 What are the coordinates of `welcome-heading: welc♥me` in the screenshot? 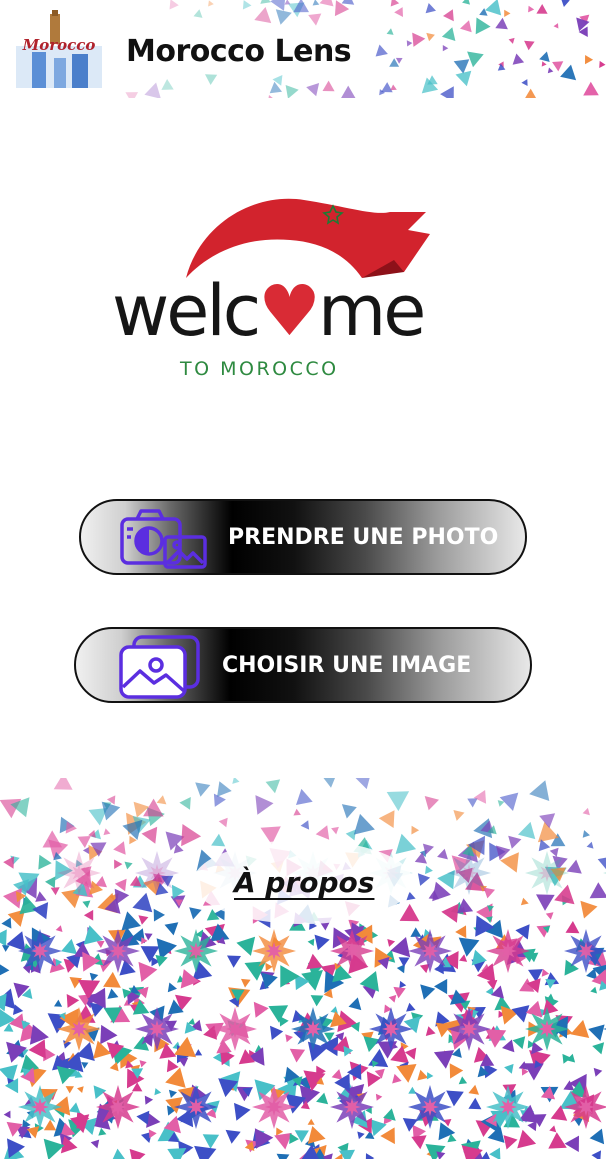 It's located at (269, 311).